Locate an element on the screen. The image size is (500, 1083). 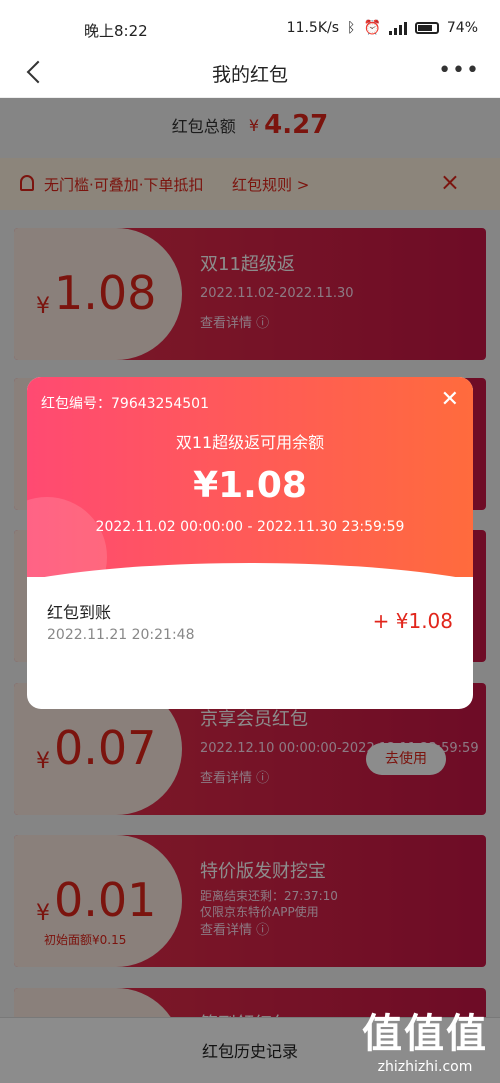
battery-icon is located at coordinates (426, 28).